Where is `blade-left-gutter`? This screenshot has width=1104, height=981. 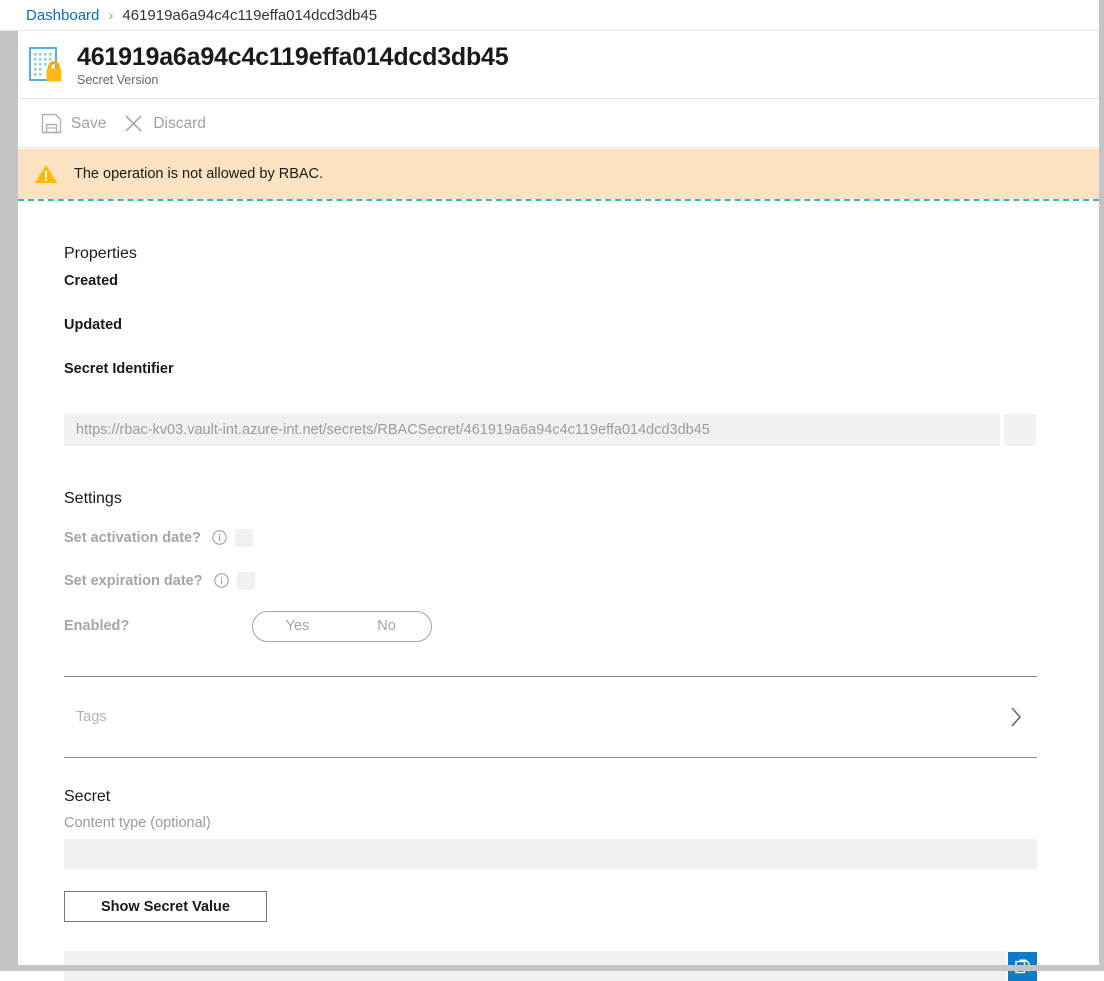 blade-left-gutter is located at coordinates (9, 485).